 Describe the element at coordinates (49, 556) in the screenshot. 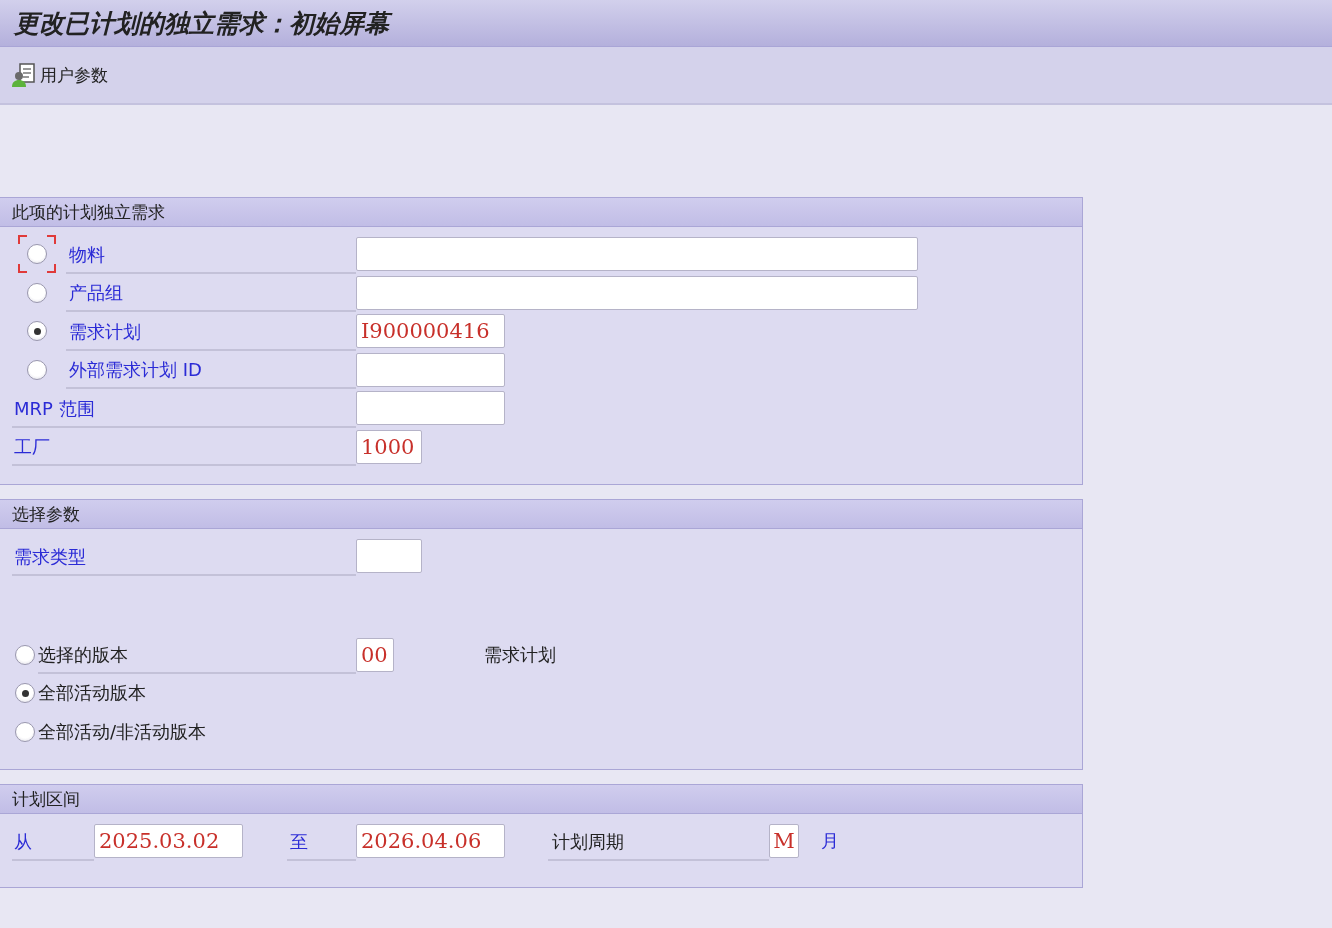

I see `field-label: 需求类型` at that location.